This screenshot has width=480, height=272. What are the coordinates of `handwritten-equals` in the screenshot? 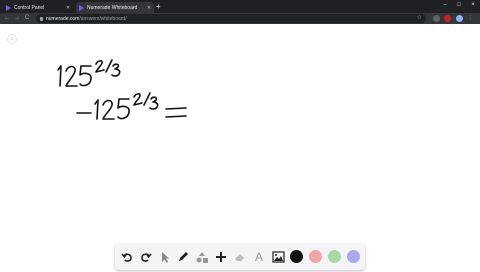 It's located at (176, 112).